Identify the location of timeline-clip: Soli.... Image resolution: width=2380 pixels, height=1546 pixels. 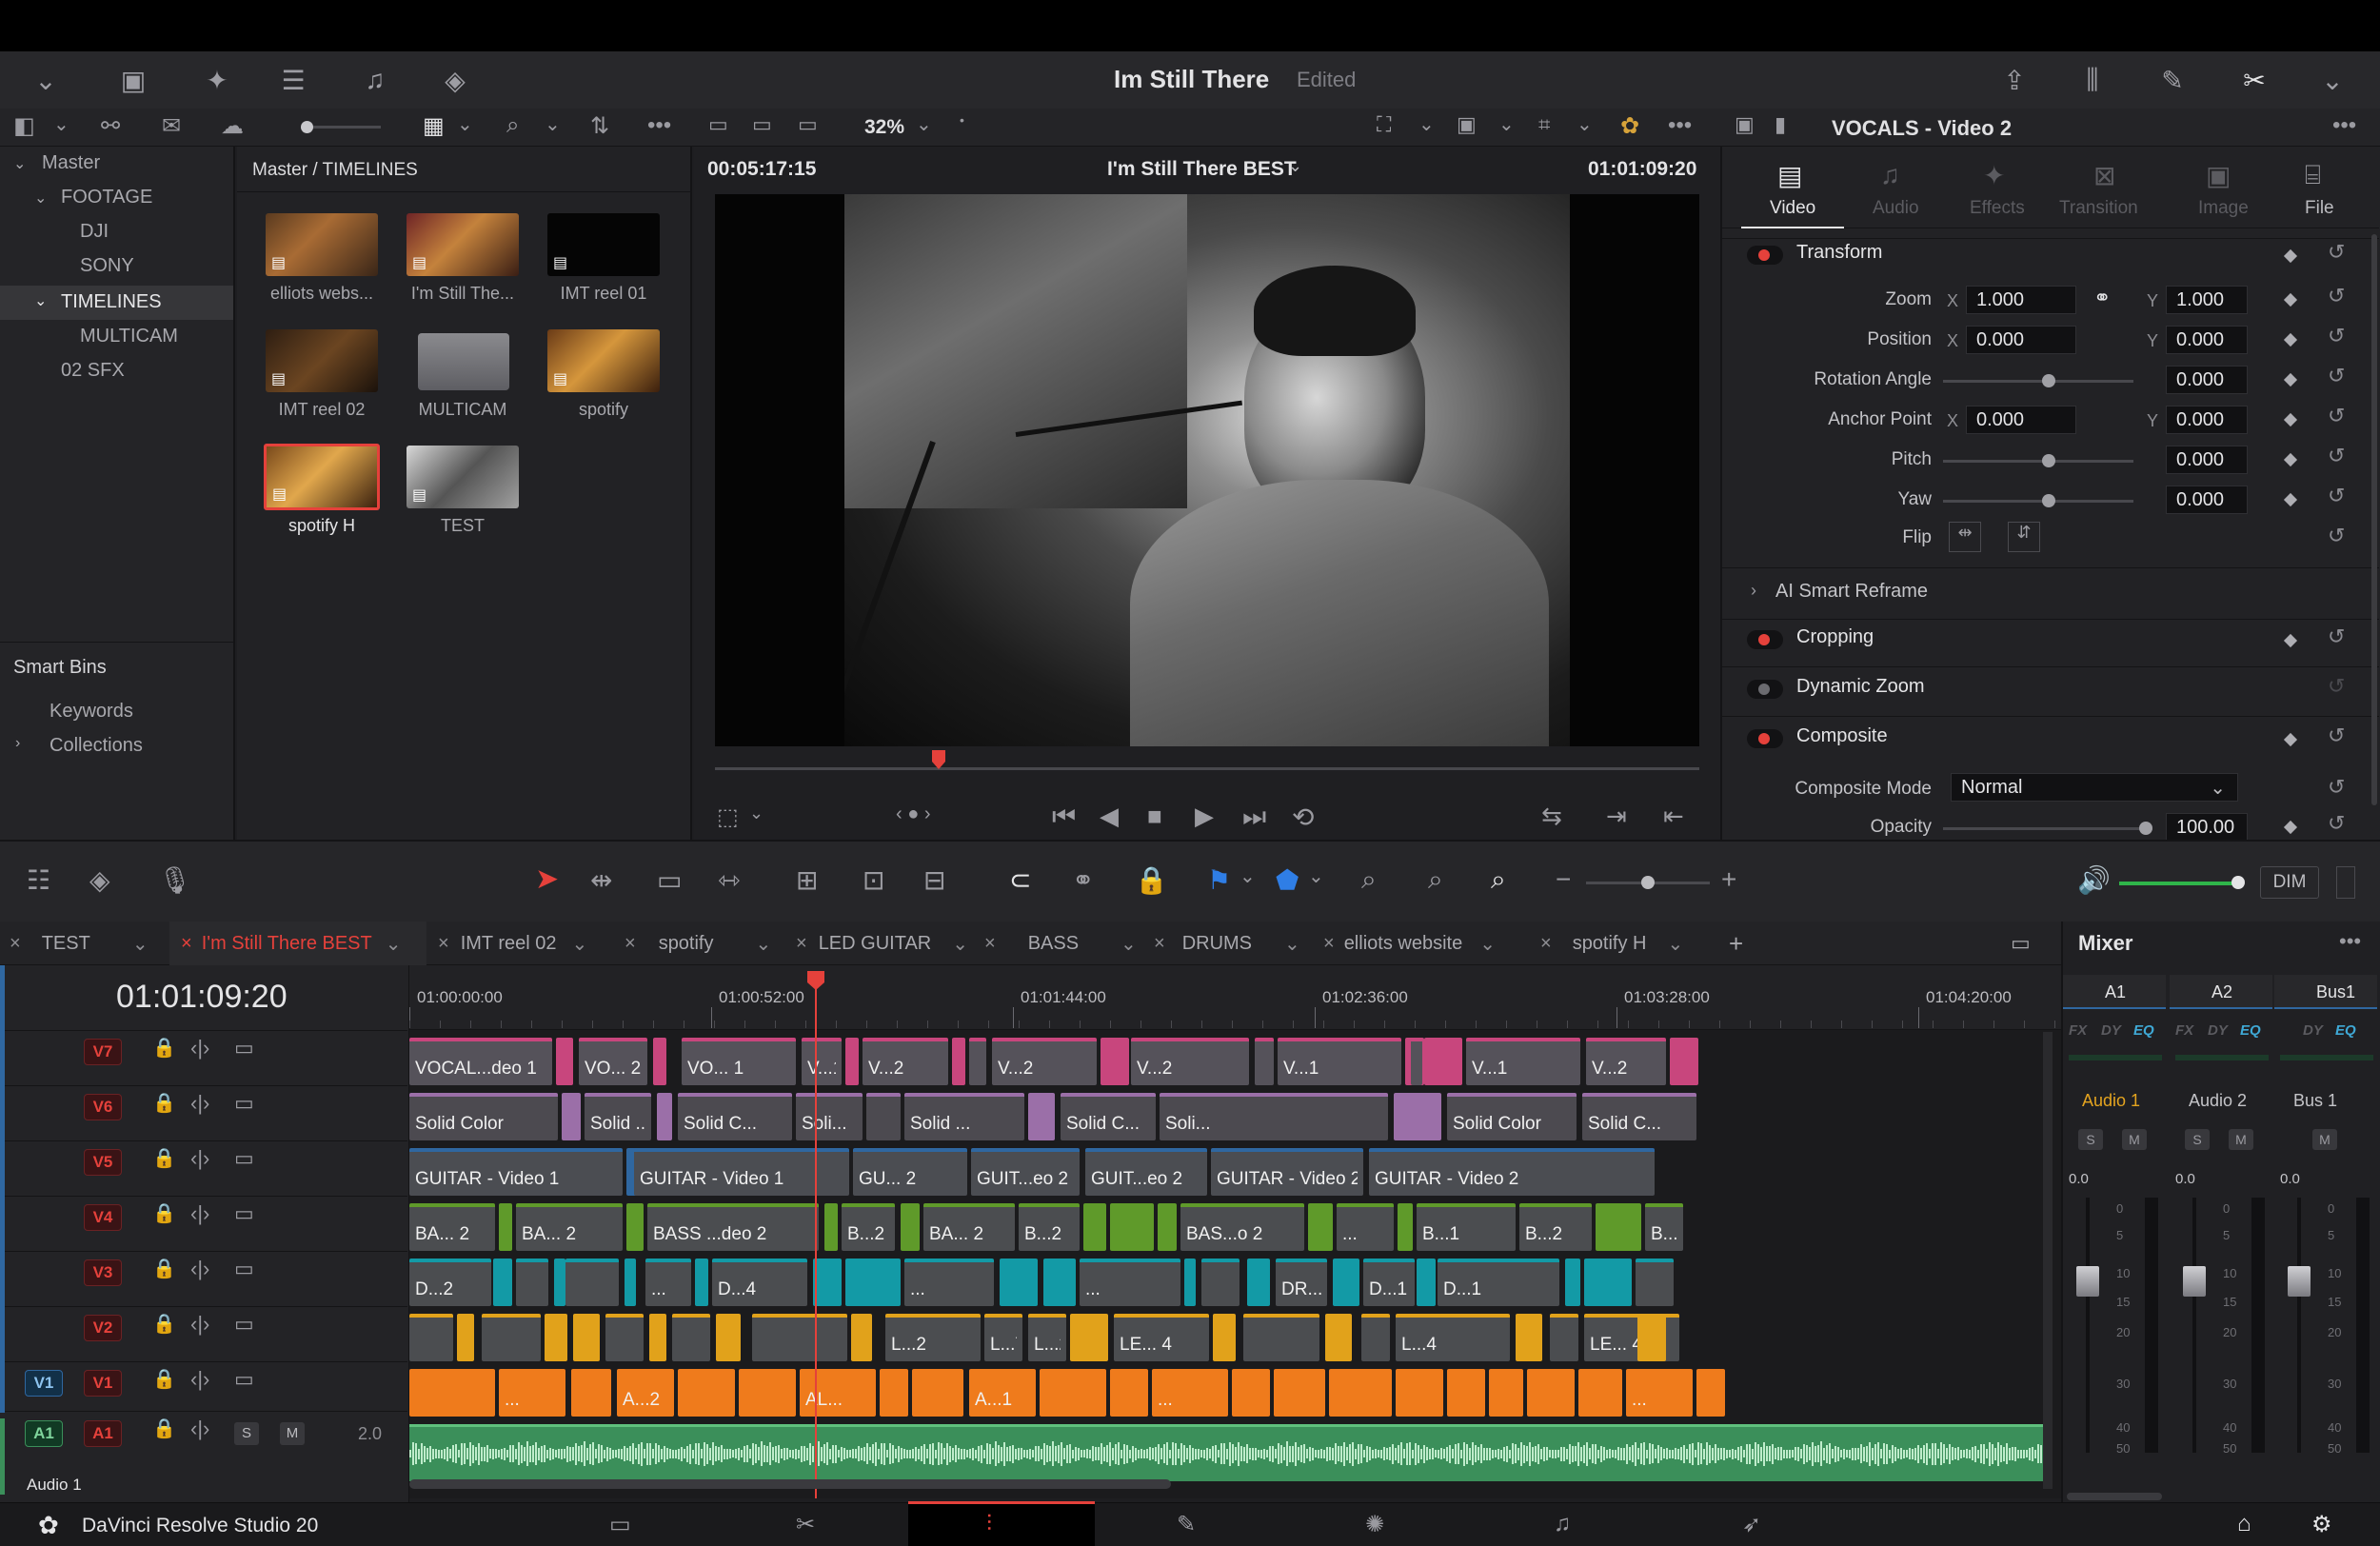
(829, 1116).